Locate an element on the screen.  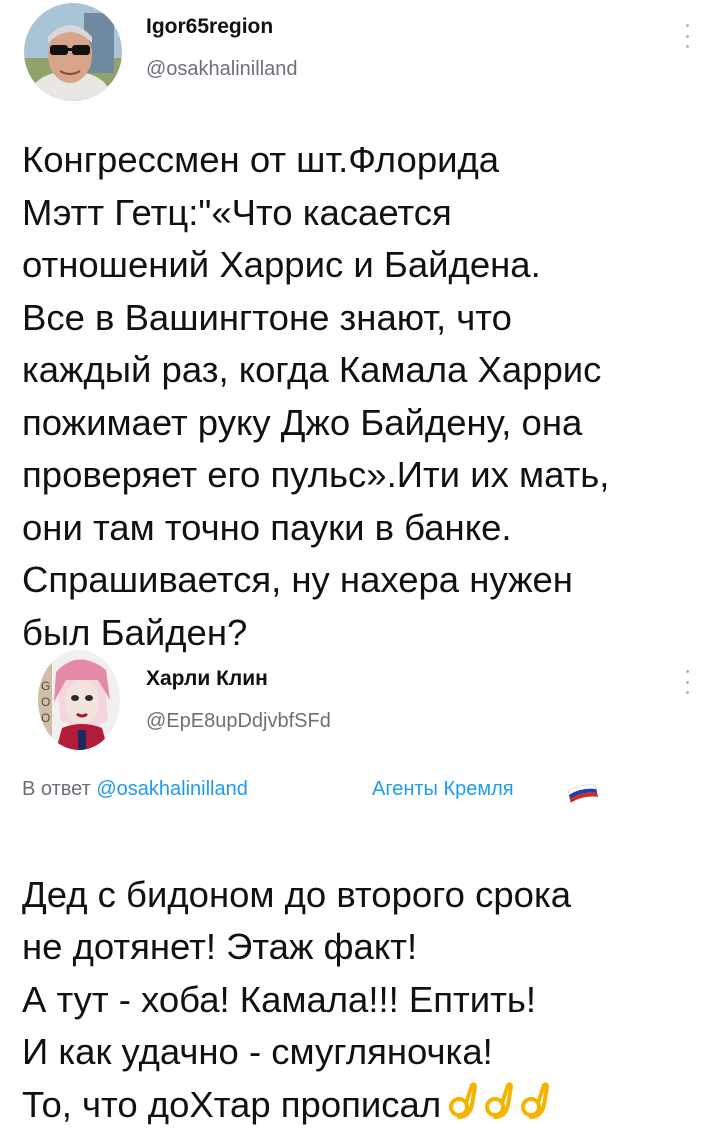
hashtag-link: Агенты Кремля is located at coordinates (443, 789).